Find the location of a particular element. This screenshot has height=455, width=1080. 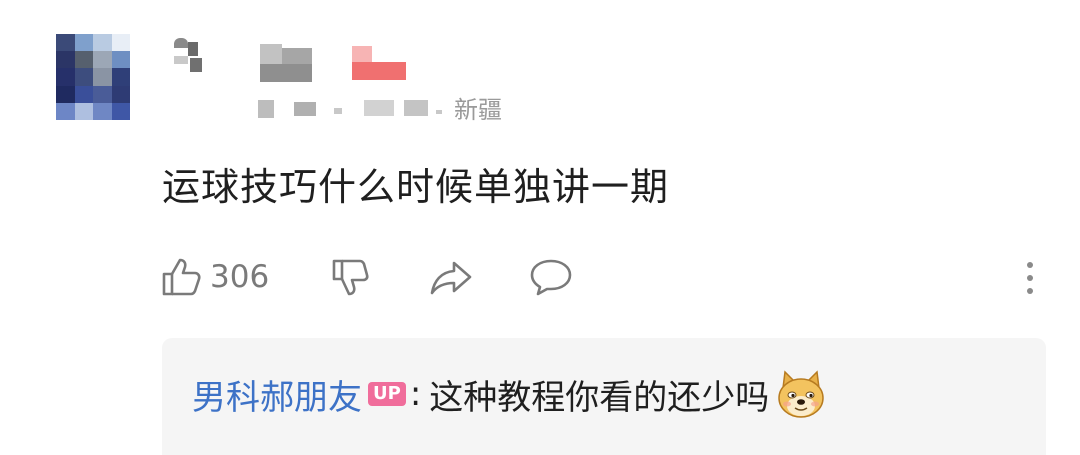

dislike-button is located at coordinates (350, 277).